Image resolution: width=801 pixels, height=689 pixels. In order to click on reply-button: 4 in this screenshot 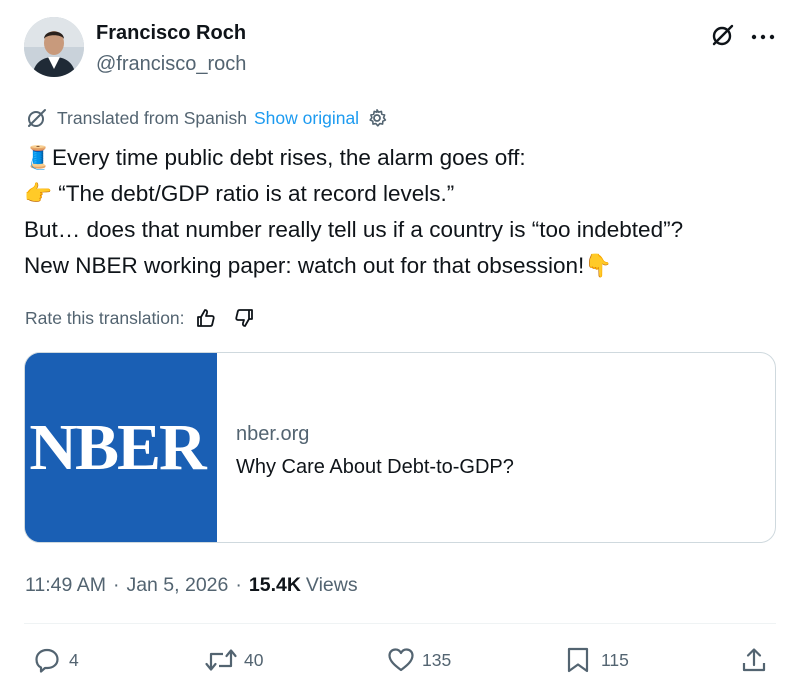, I will do `click(56, 660)`.